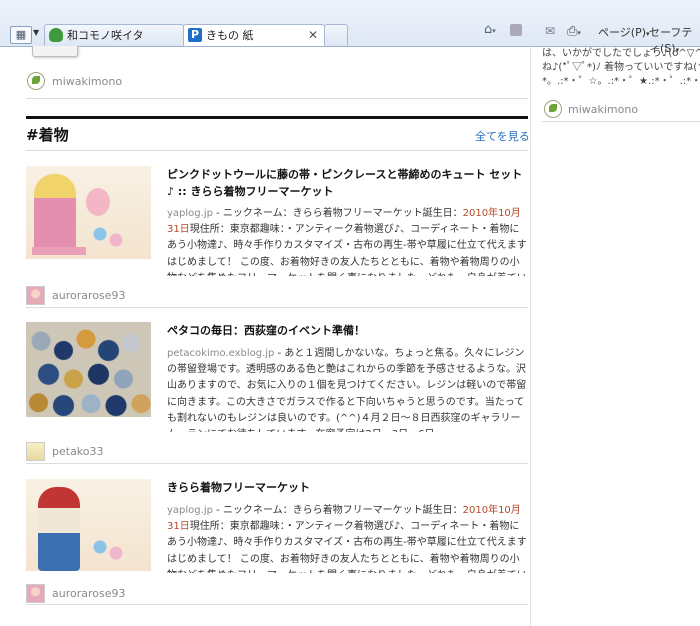 This screenshot has height=626, width=700. What do you see at coordinates (78, 451) in the screenshot?
I see `author-name: petako33` at bounding box center [78, 451].